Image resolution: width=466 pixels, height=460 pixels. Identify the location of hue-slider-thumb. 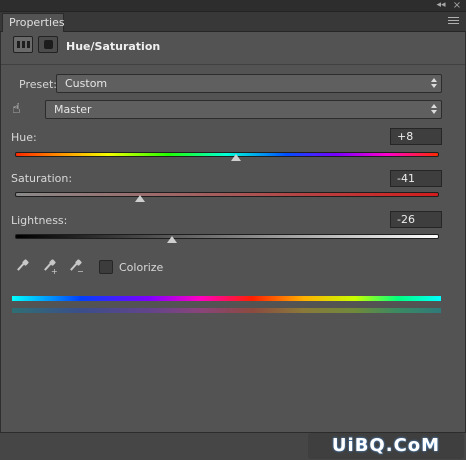
(236, 157).